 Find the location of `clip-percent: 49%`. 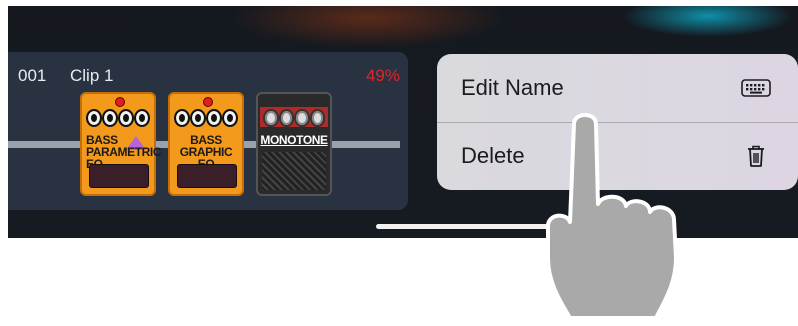

clip-percent: 49% is located at coordinates (382, 75).